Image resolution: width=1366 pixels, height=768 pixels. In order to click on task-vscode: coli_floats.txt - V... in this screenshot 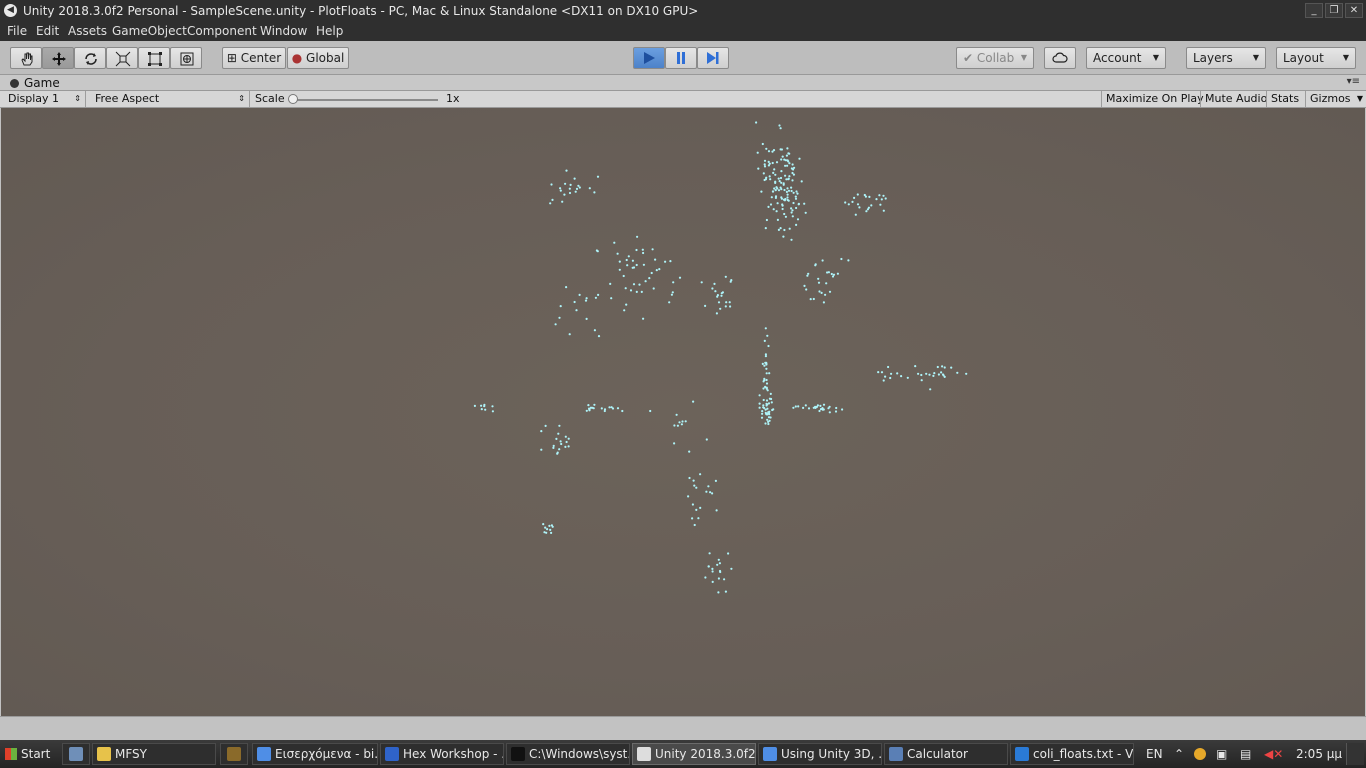, I will do `click(1072, 754)`.